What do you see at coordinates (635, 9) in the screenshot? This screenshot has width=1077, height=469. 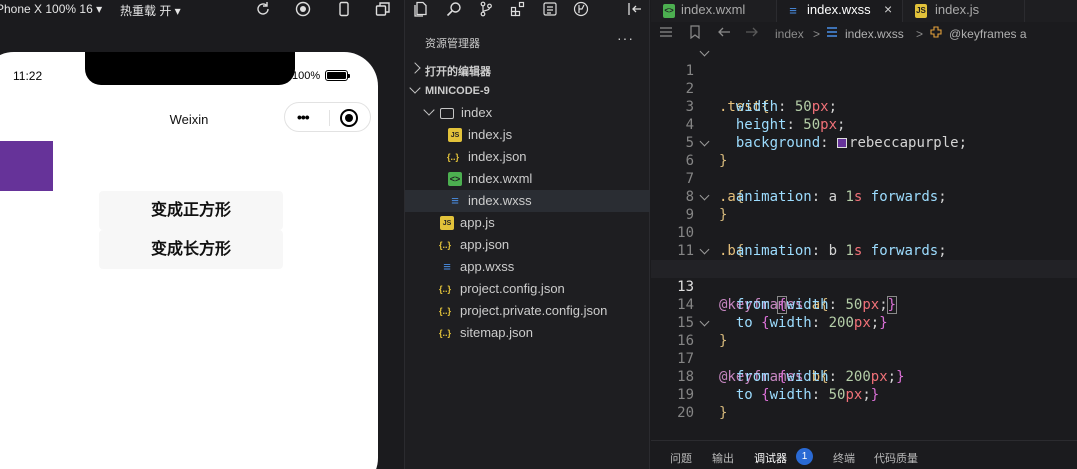 I see `collapse-panel-icon` at bounding box center [635, 9].